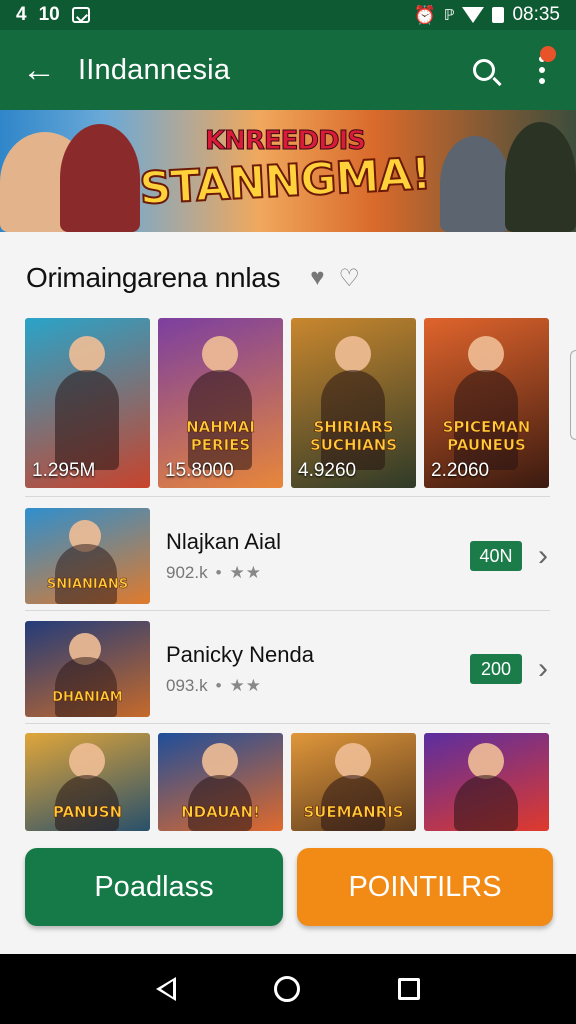 The width and height of the screenshot is (576, 1024). Describe the element at coordinates (318, 573) in the screenshot. I see `list-item-meta: 902.k • ★★` at that location.